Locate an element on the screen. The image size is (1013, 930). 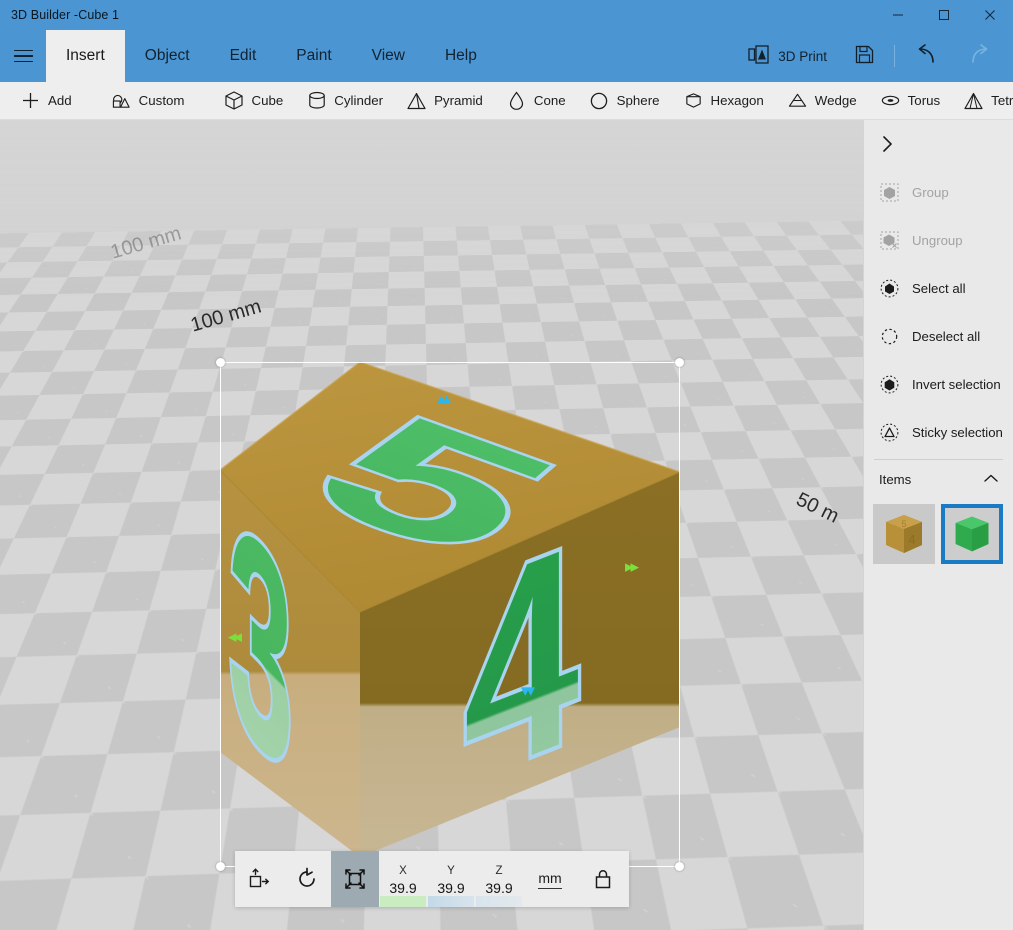
lock-icon is located at coordinates (603, 879).